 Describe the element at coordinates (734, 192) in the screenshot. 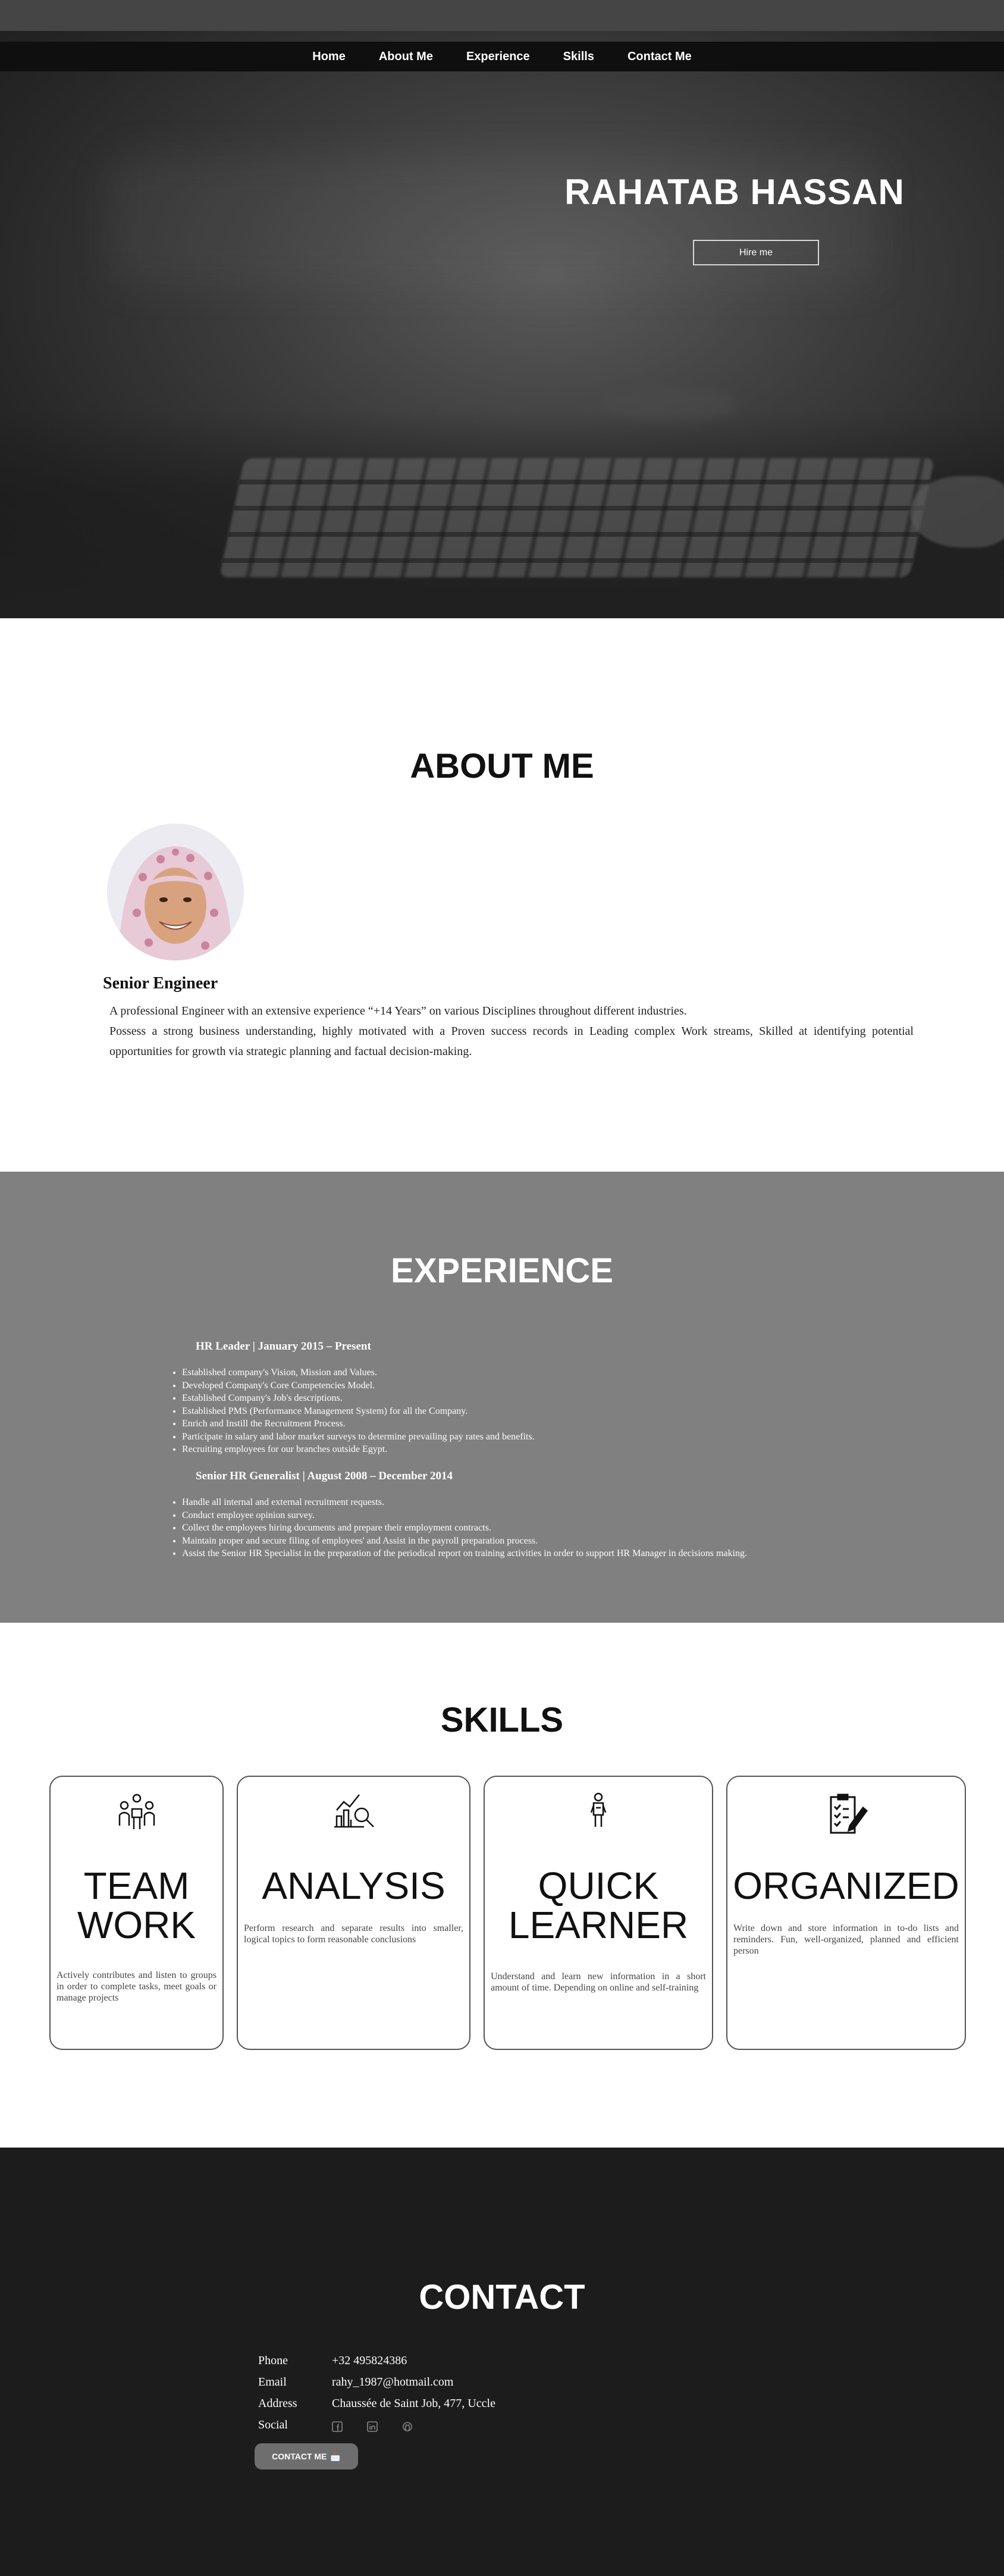

I see `hero-name: RAHATAB HASSAN` at that location.